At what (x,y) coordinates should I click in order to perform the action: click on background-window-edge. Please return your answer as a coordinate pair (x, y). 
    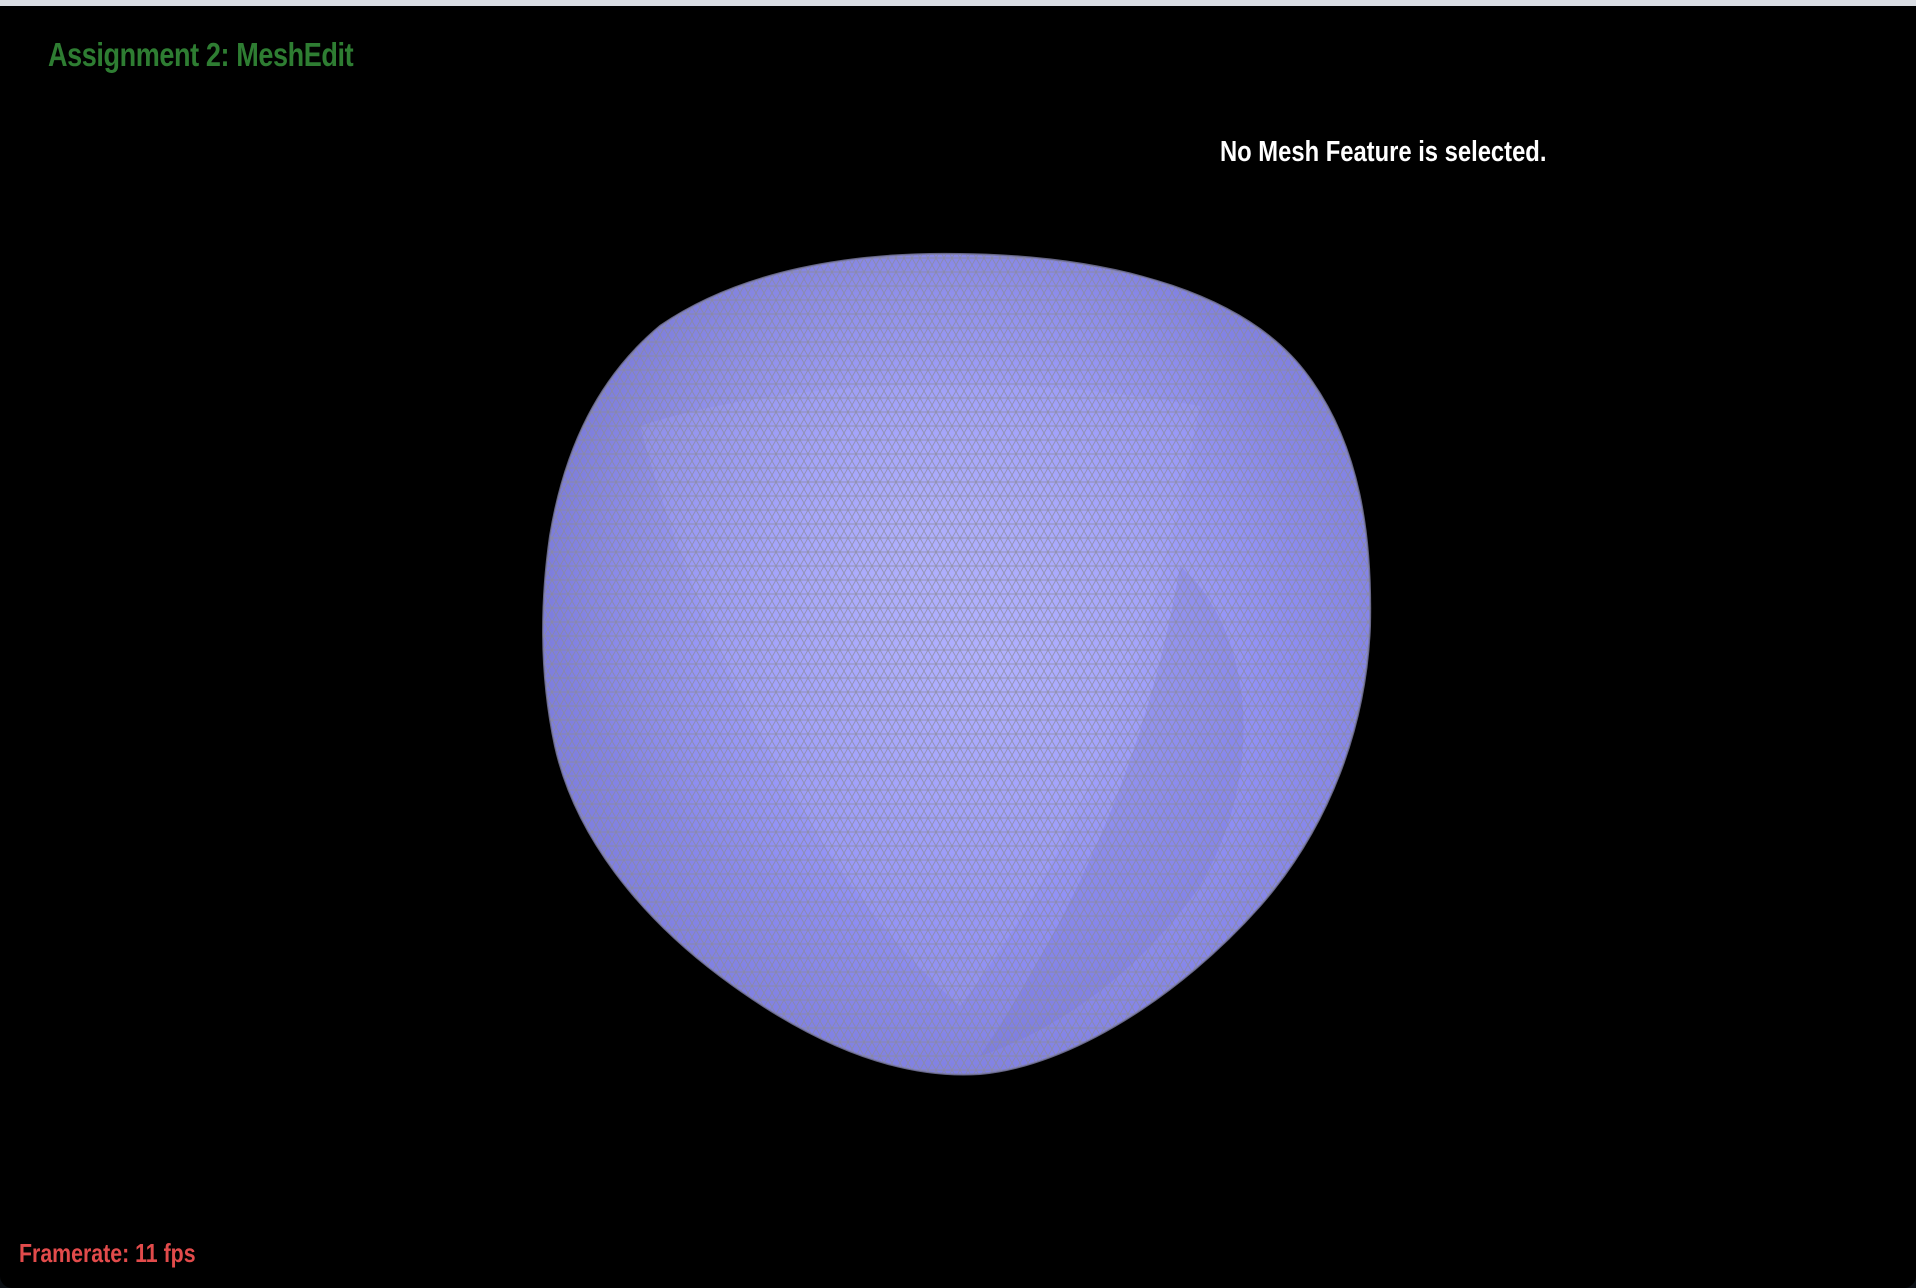
    Looking at the image, I should click on (860, 1283).